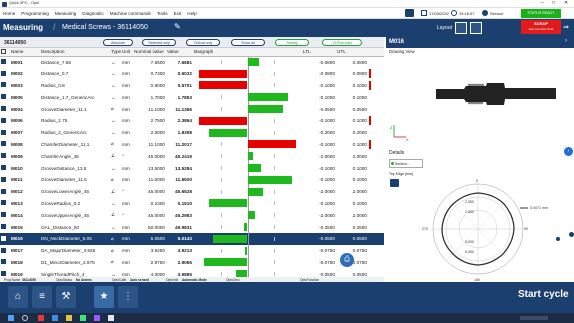 Image resolution: width=574 pixels, height=323 pixels. What do you see at coordinates (566, 27) in the screenshot?
I see `export-icon: ⇒` at bounding box center [566, 27].